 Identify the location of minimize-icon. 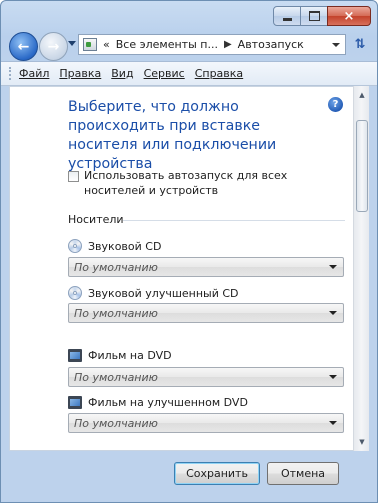
(287, 19).